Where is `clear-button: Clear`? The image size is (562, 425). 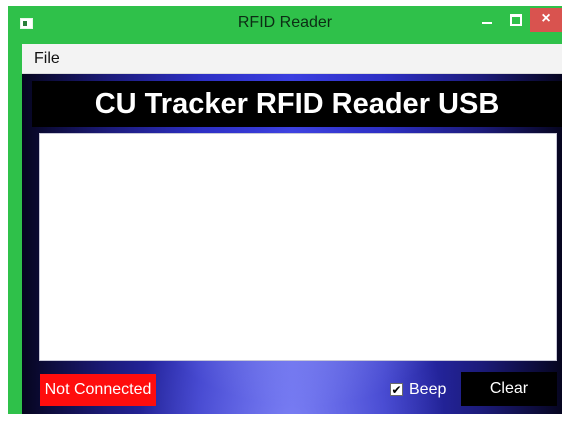
clear-button: Clear is located at coordinates (509, 389).